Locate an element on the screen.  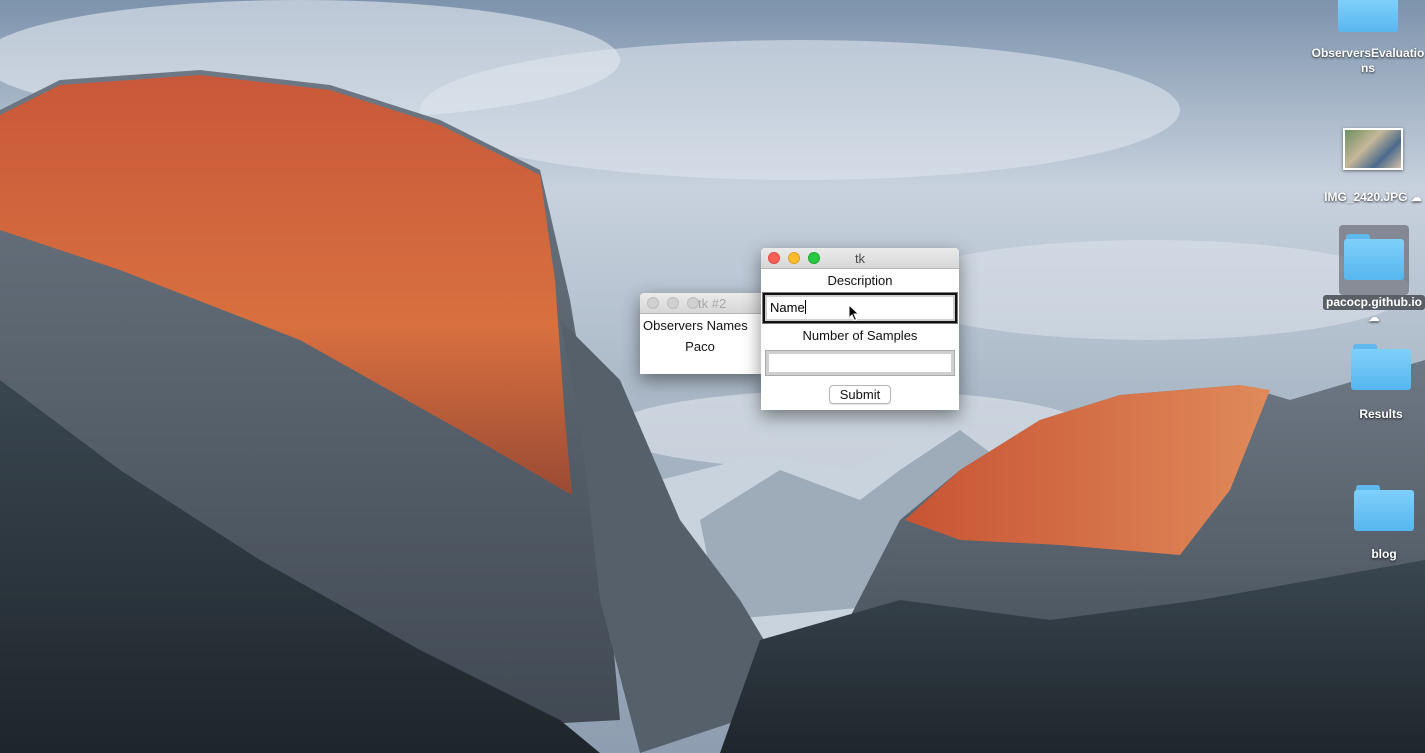
name-entry: Name is located at coordinates (860, 308).